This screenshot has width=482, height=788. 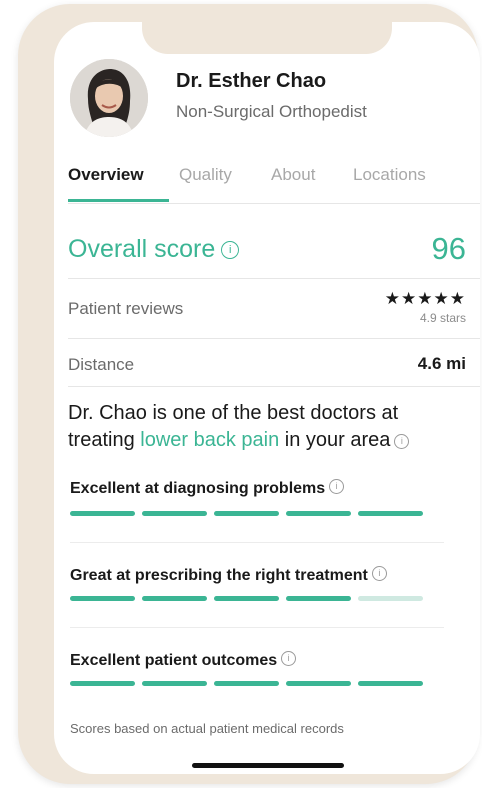 I want to click on tab-locations: Locations, so click(x=389, y=175).